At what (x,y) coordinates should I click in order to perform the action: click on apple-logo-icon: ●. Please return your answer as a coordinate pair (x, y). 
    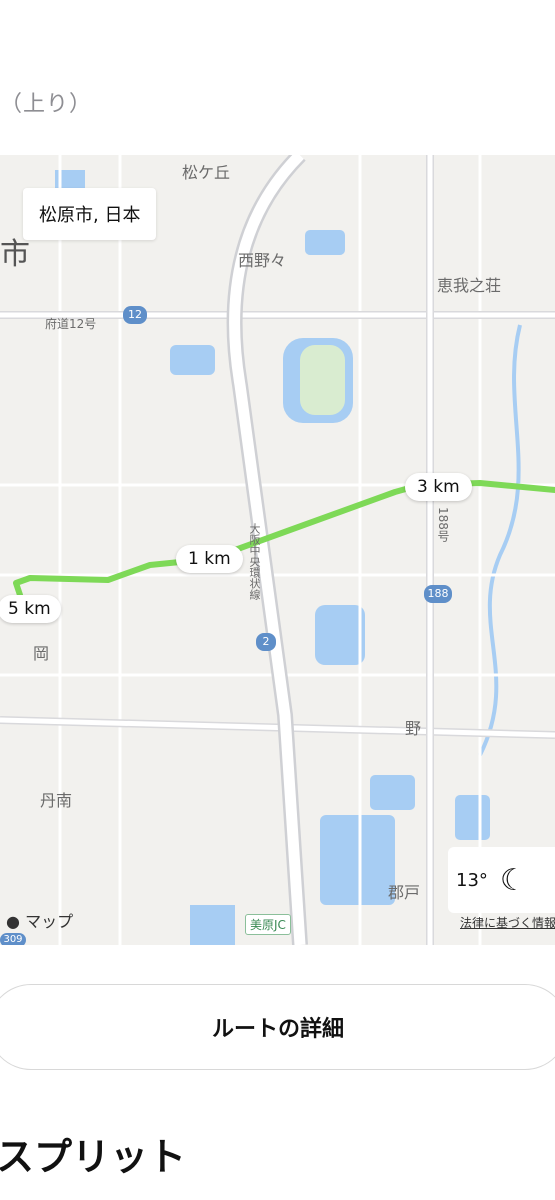
    Looking at the image, I should click on (13, 921).